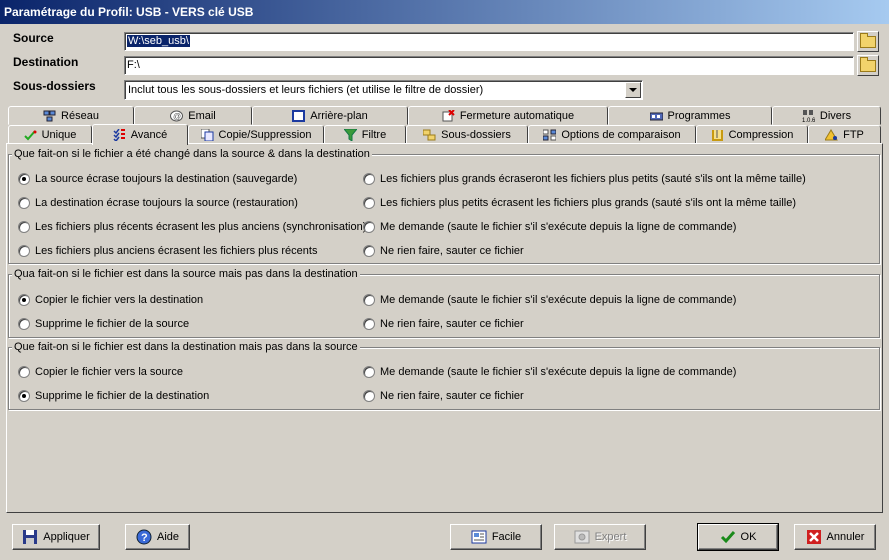 The image size is (889, 560). I want to click on tab-fermeture-automatique: Fermeture automatique, so click(508, 115).